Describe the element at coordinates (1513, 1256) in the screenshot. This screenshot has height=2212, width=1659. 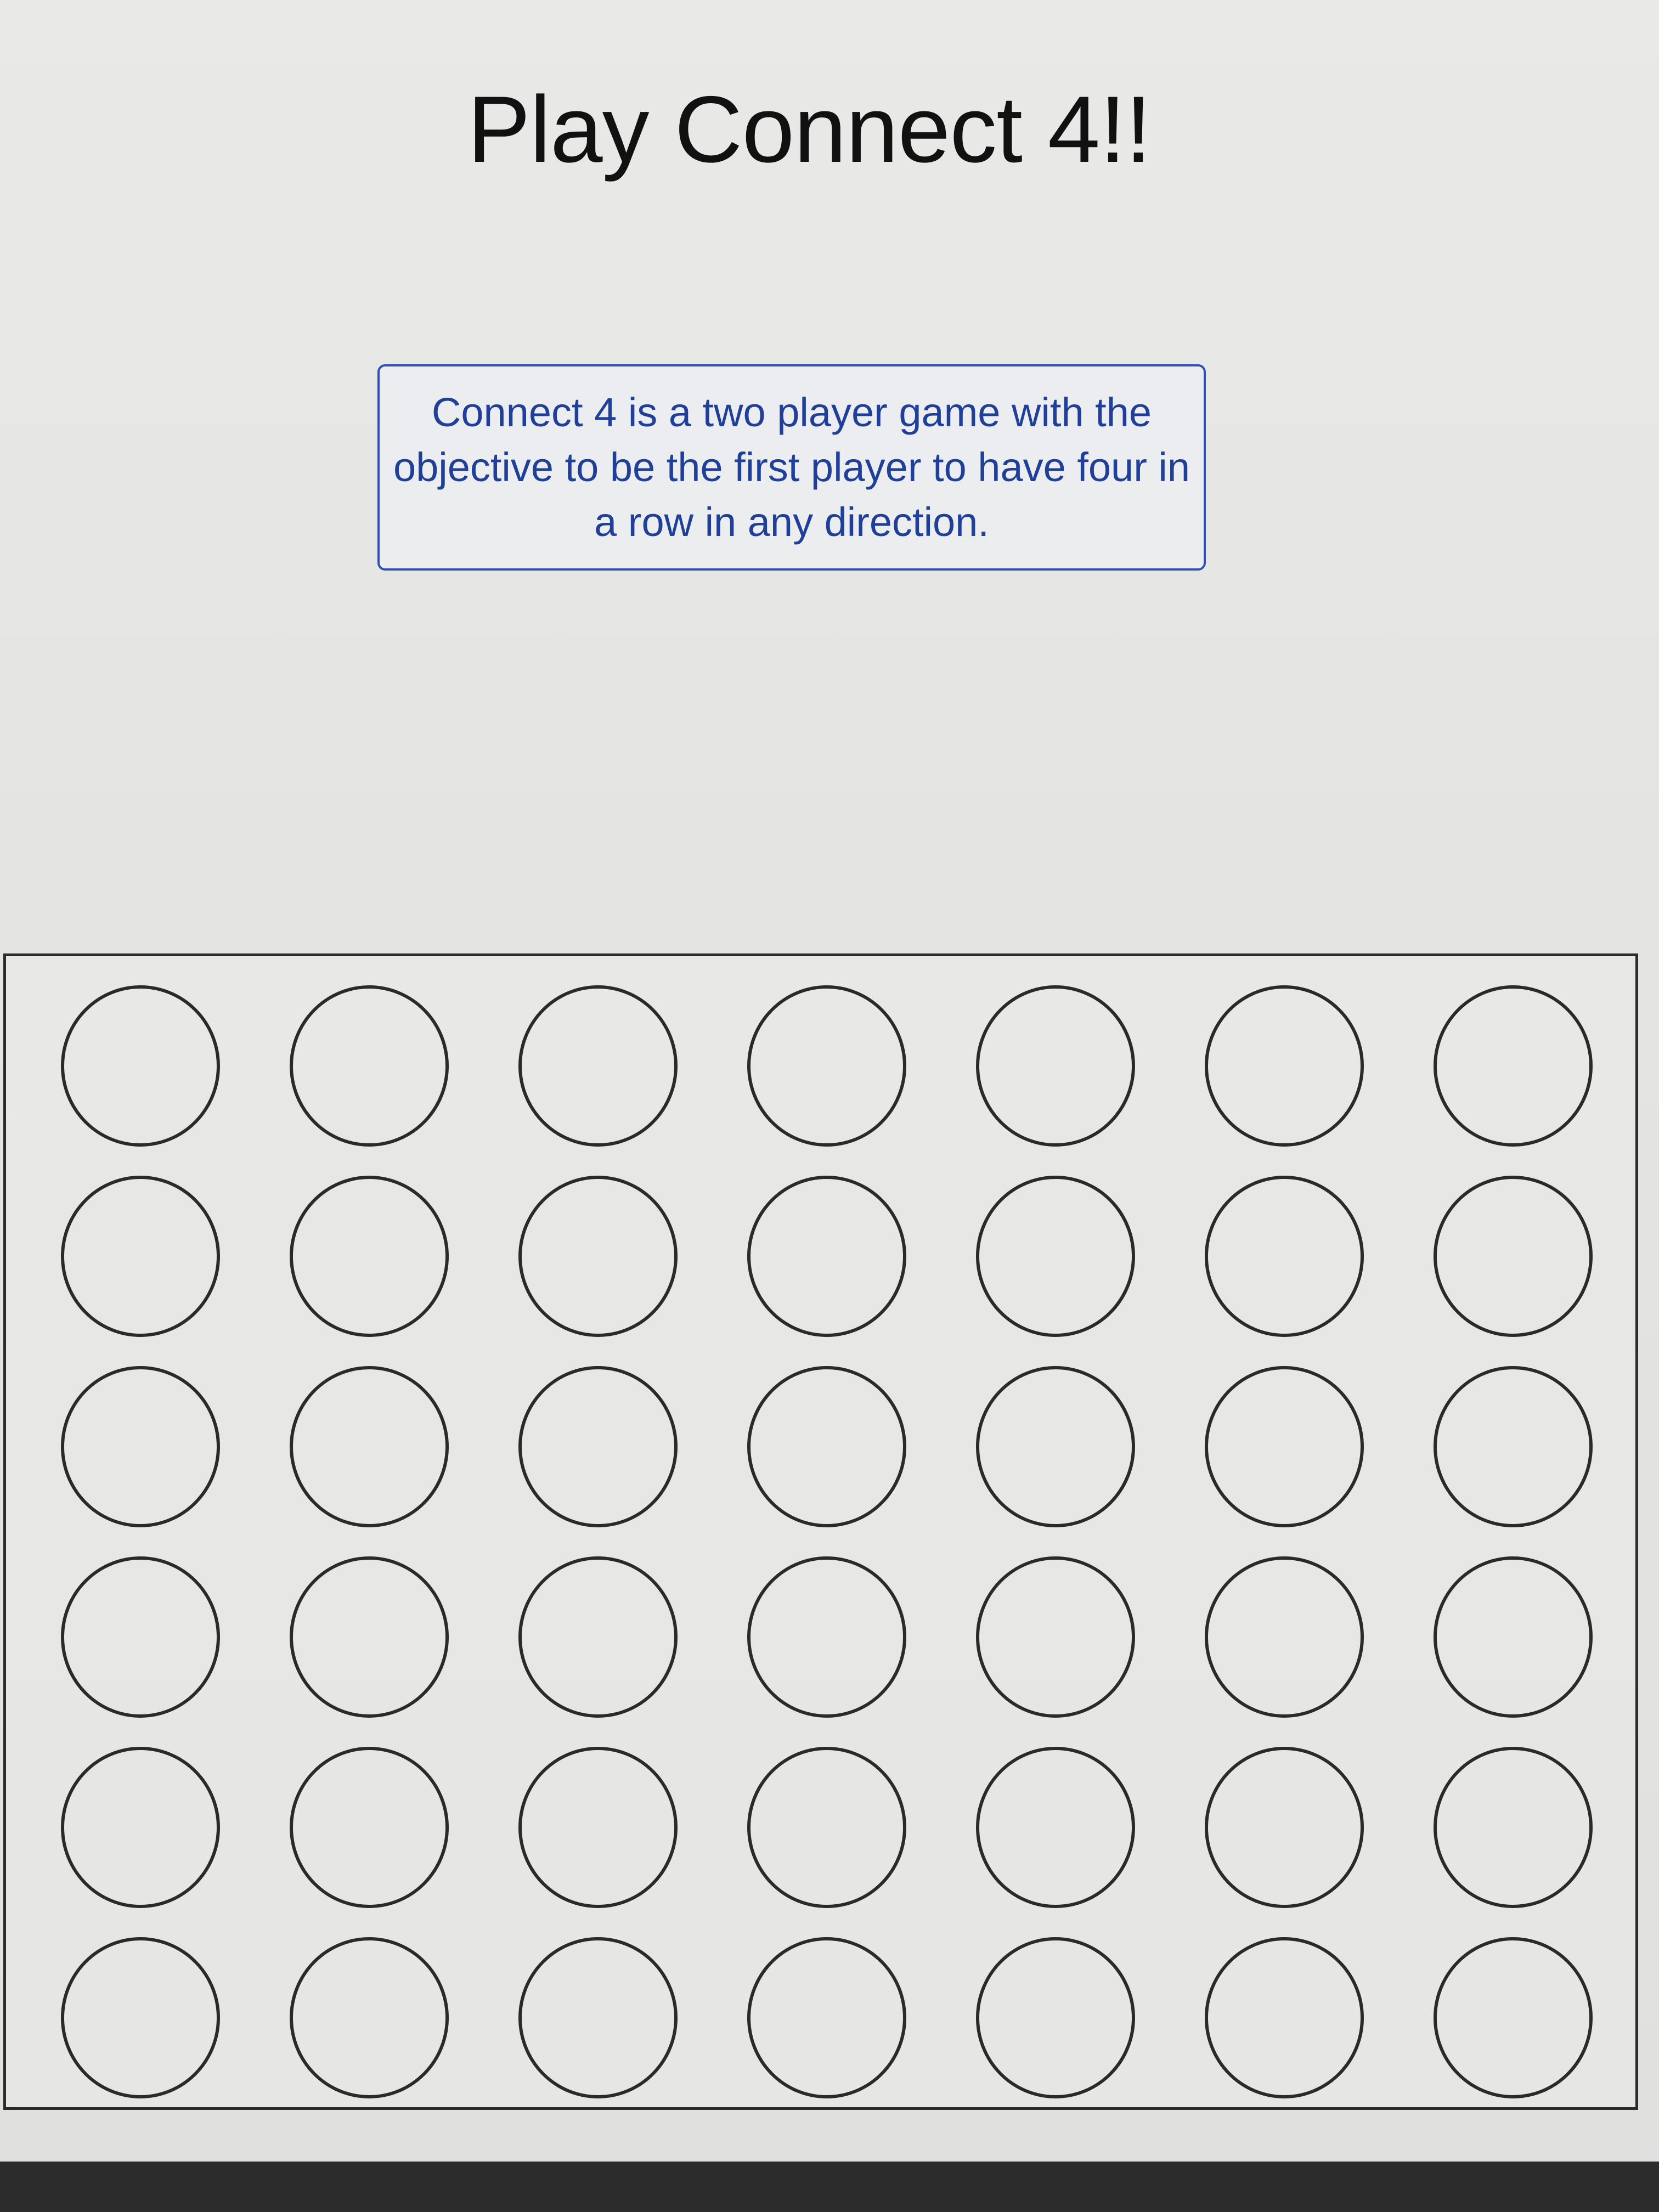
I see `board-slot-r2-c7` at that location.